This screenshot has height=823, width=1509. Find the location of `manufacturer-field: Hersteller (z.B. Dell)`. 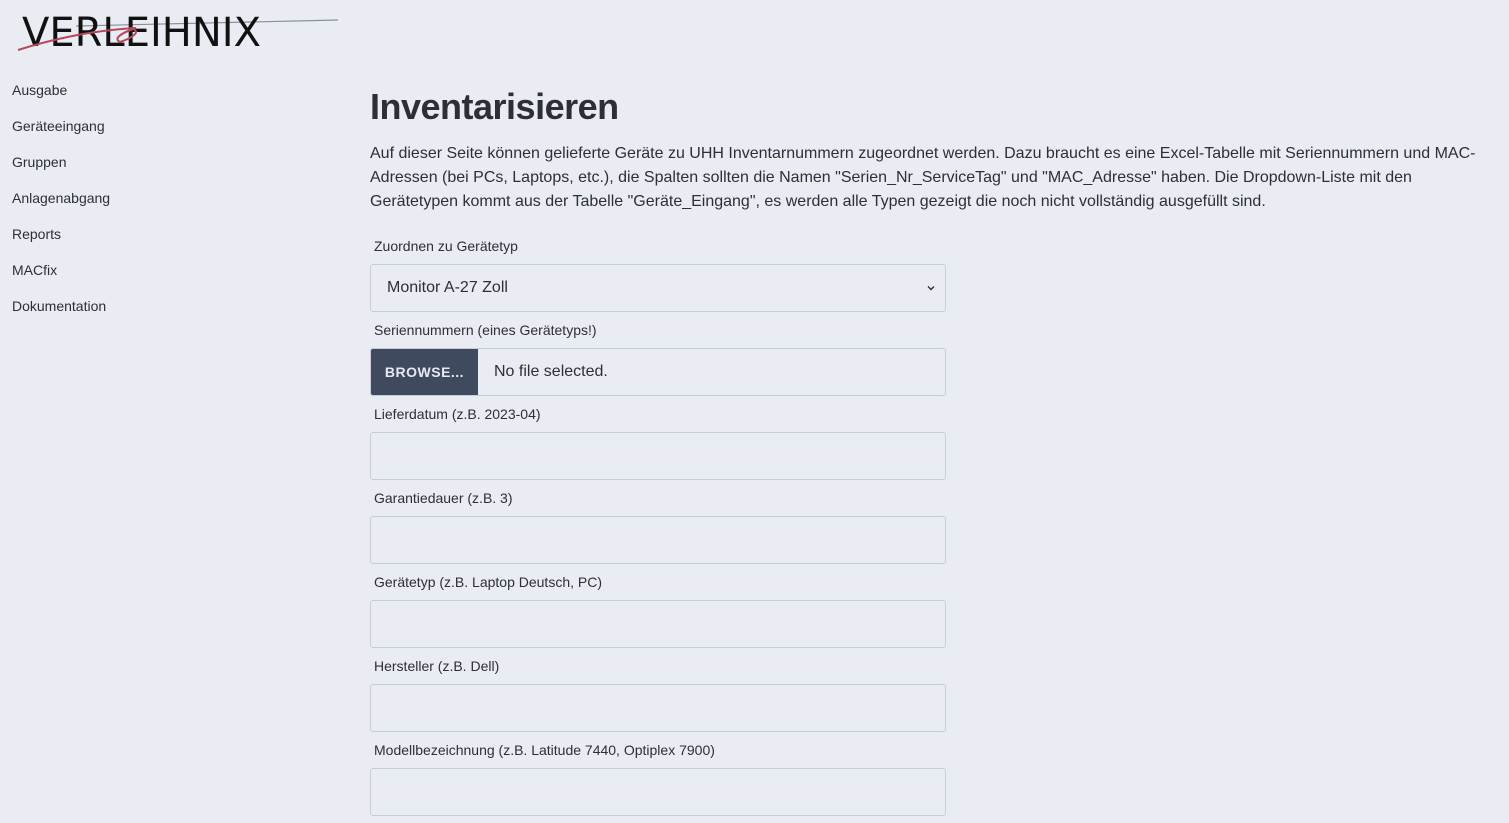

manufacturer-field: Hersteller (z.B. Dell) is located at coordinates (658, 694).